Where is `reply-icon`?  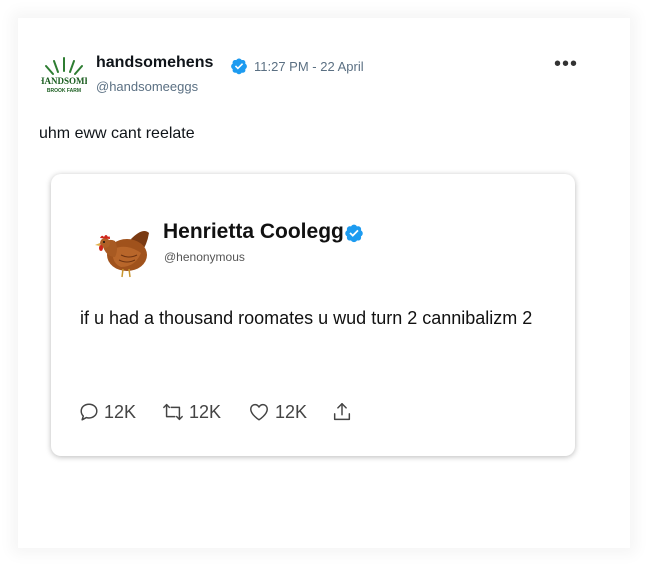
reply-icon is located at coordinates (89, 412).